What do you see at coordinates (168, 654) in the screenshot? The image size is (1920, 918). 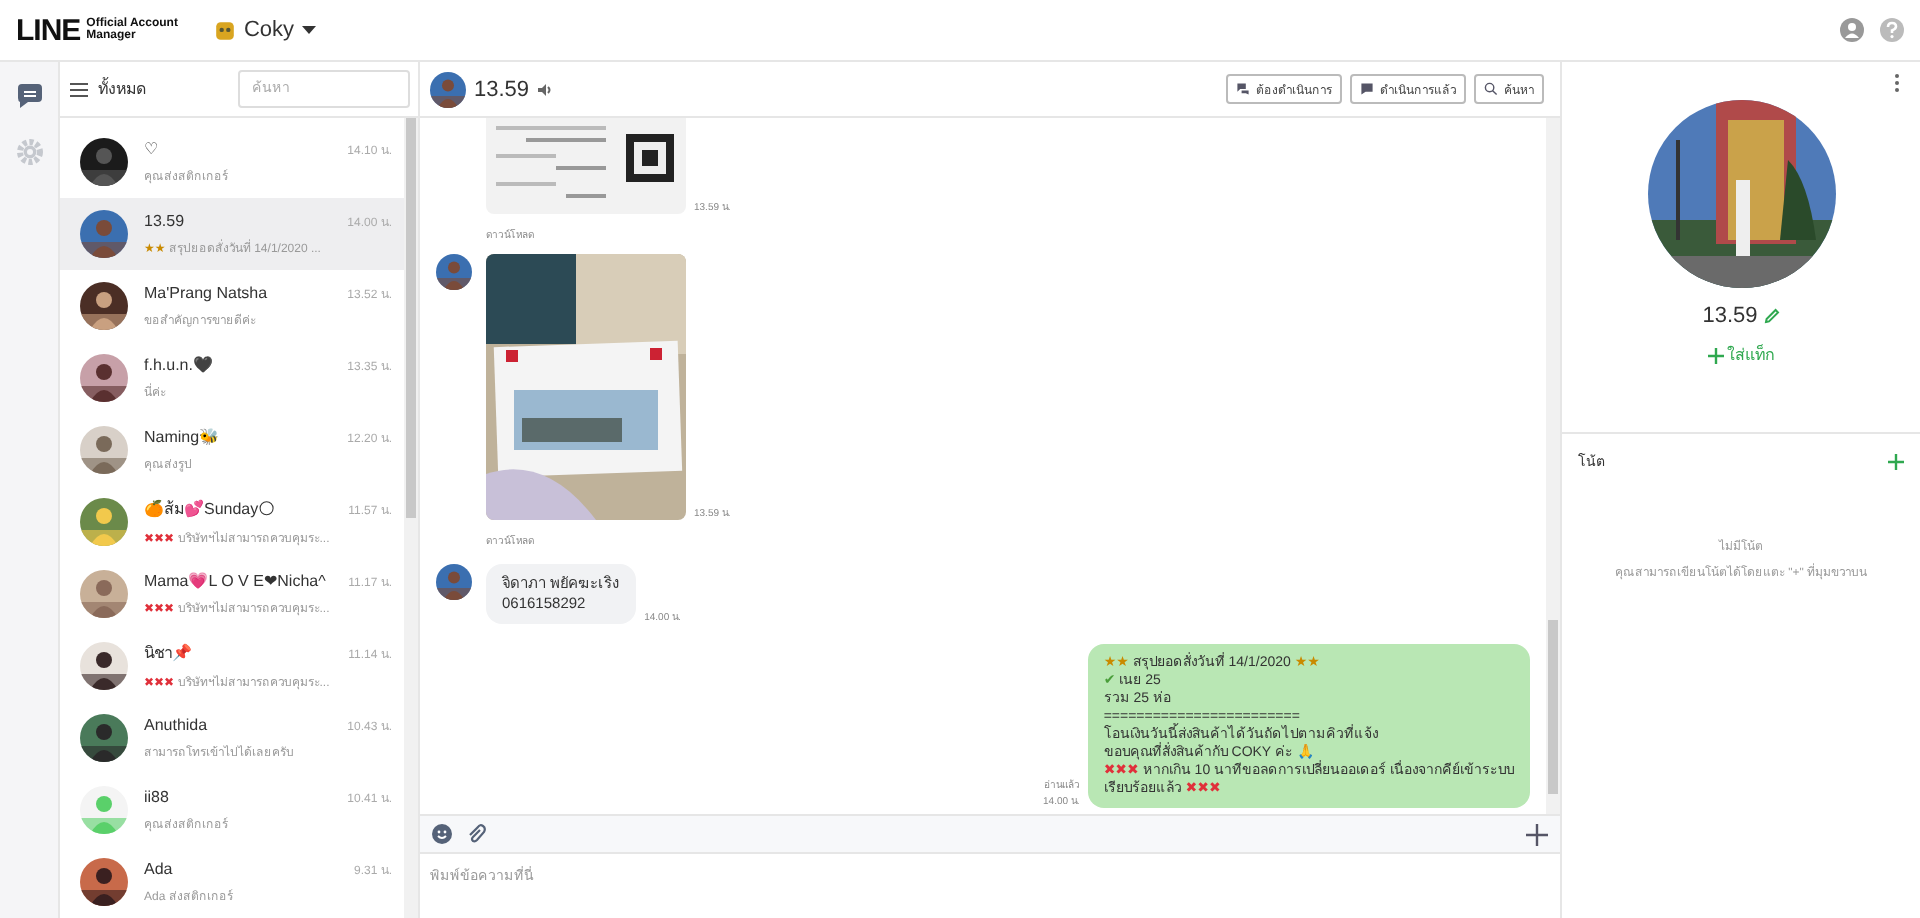 I see `contact-name: นิชา📌` at bounding box center [168, 654].